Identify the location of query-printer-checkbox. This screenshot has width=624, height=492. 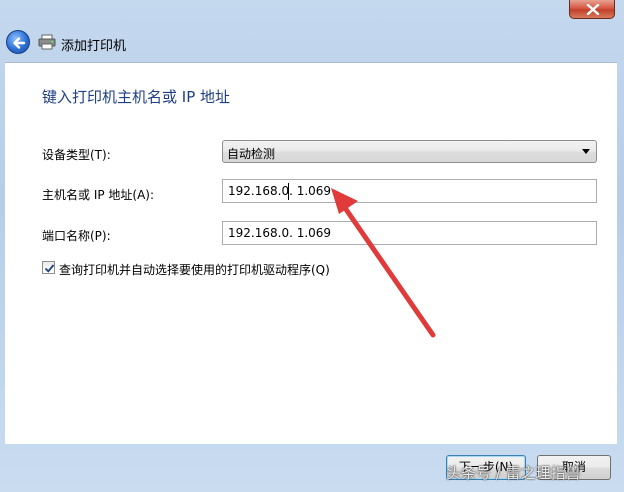
(48, 267).